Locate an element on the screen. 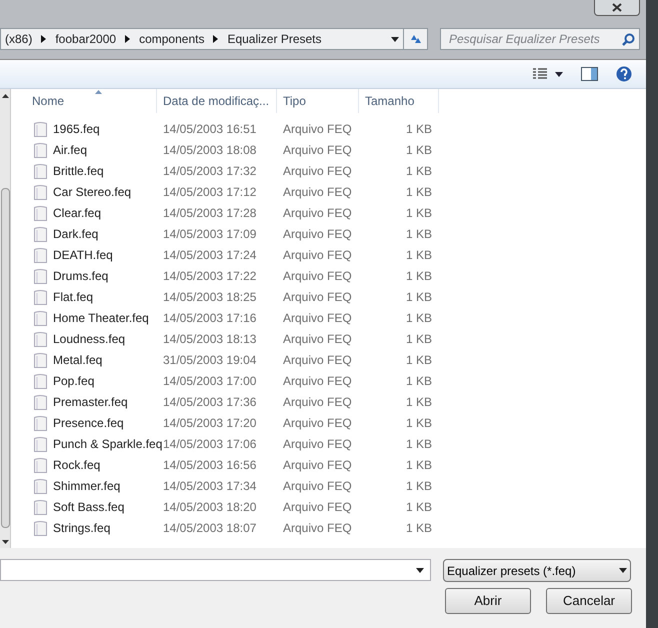 The image size is (658, 628). close-button is located at coordinates (617, 8).